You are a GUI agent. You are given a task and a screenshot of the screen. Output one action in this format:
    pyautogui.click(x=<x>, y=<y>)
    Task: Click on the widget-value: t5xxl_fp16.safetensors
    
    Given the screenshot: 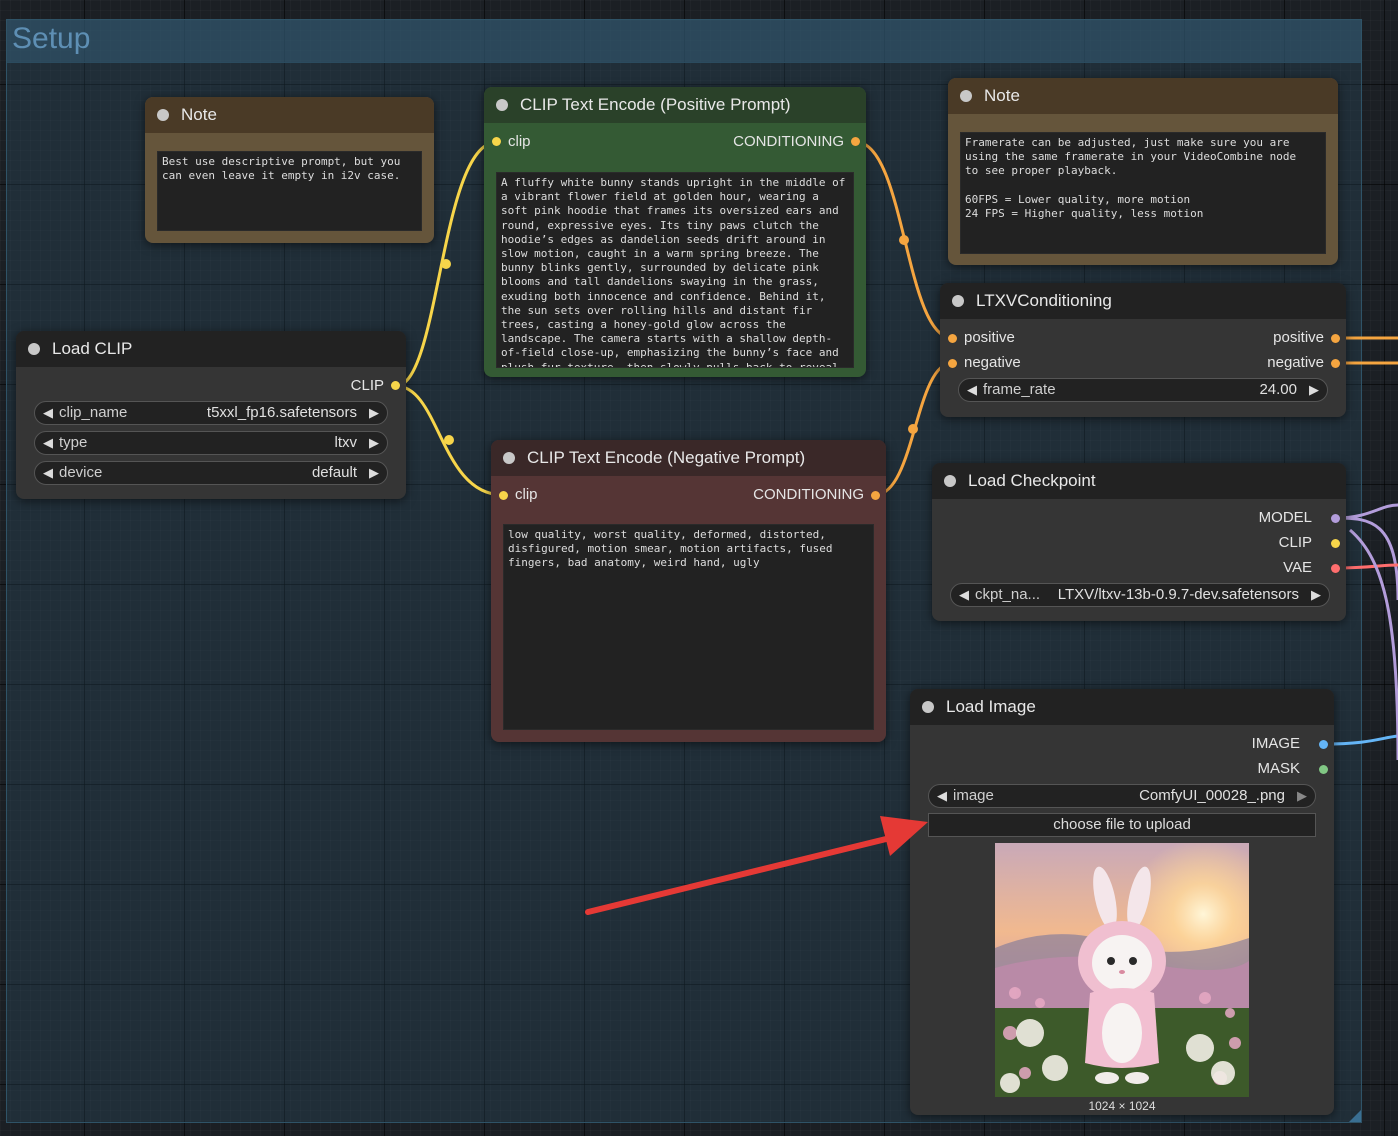 What is the action you would take?
    pyautogui.click(x=281, y=412)
    